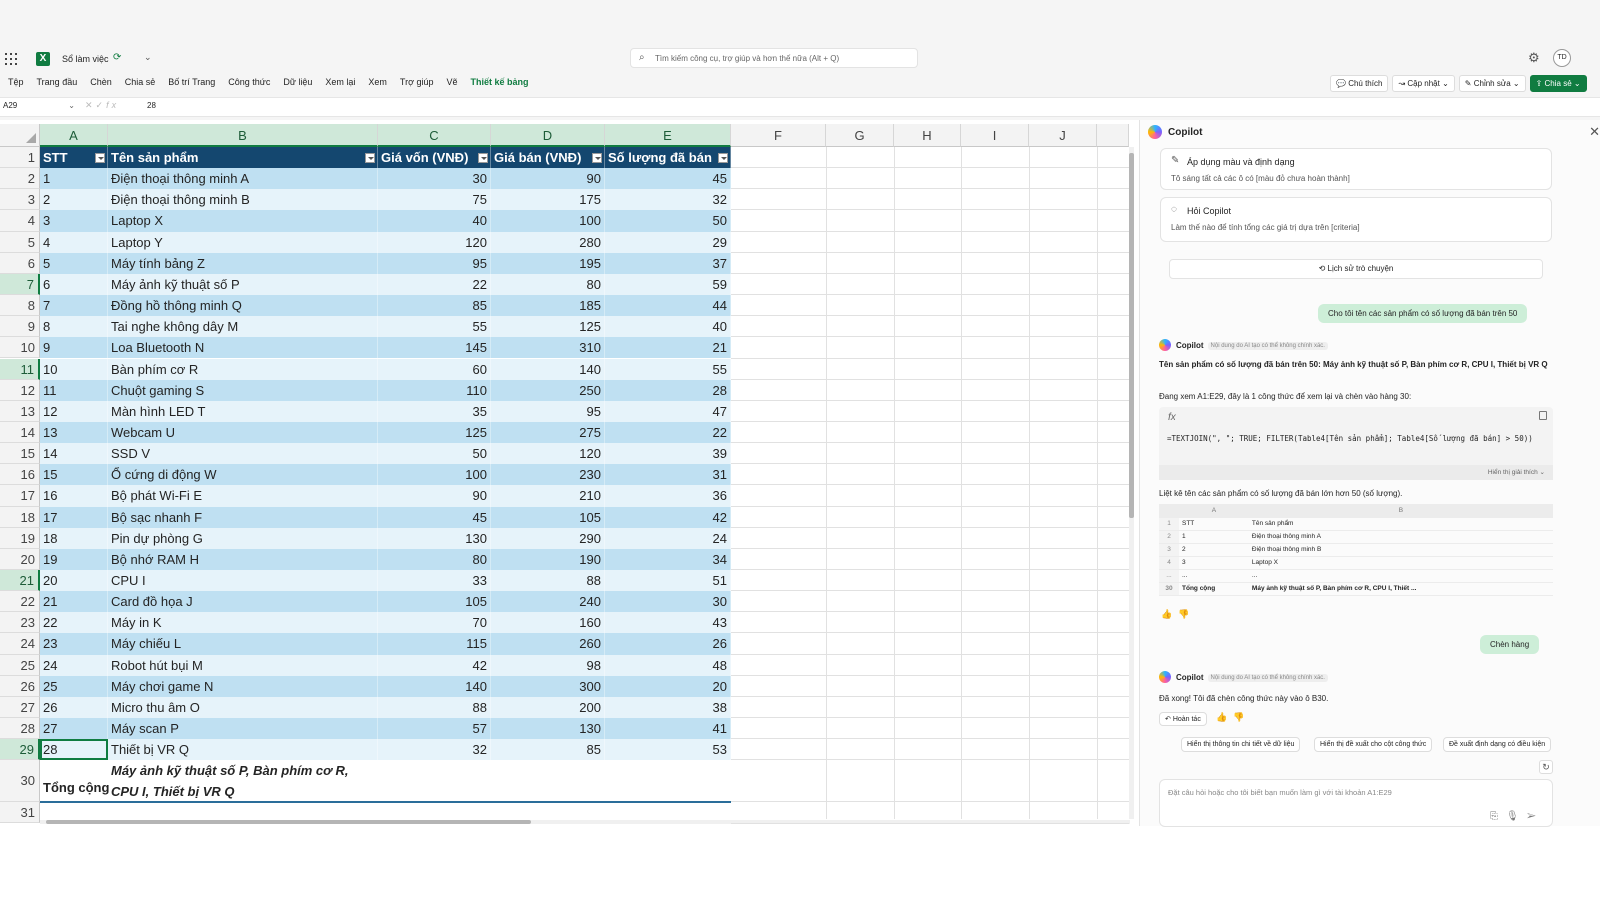 The width and height of the screenshot is (1600, 900). Describe the element at coordinates (1131, 335) in the screenshot. I see `vertical-scroll-thumb` at that location.